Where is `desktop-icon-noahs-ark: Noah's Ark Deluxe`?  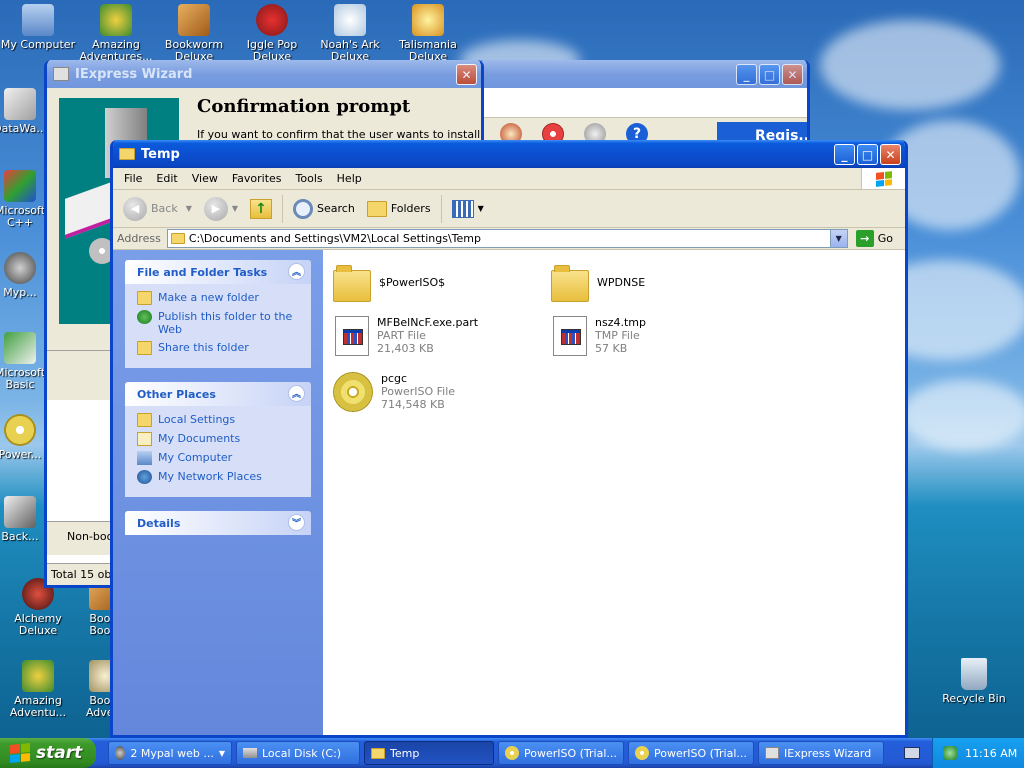
desktop-icon-noahs-ark: Noah's Ark Deluxe is located at coordinates (350, 33).